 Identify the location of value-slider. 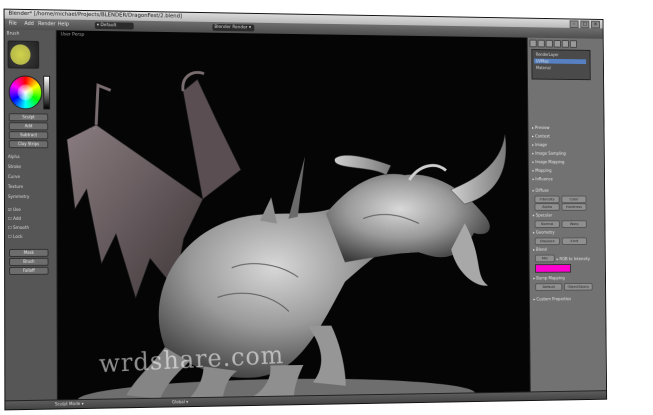
(47, 92).